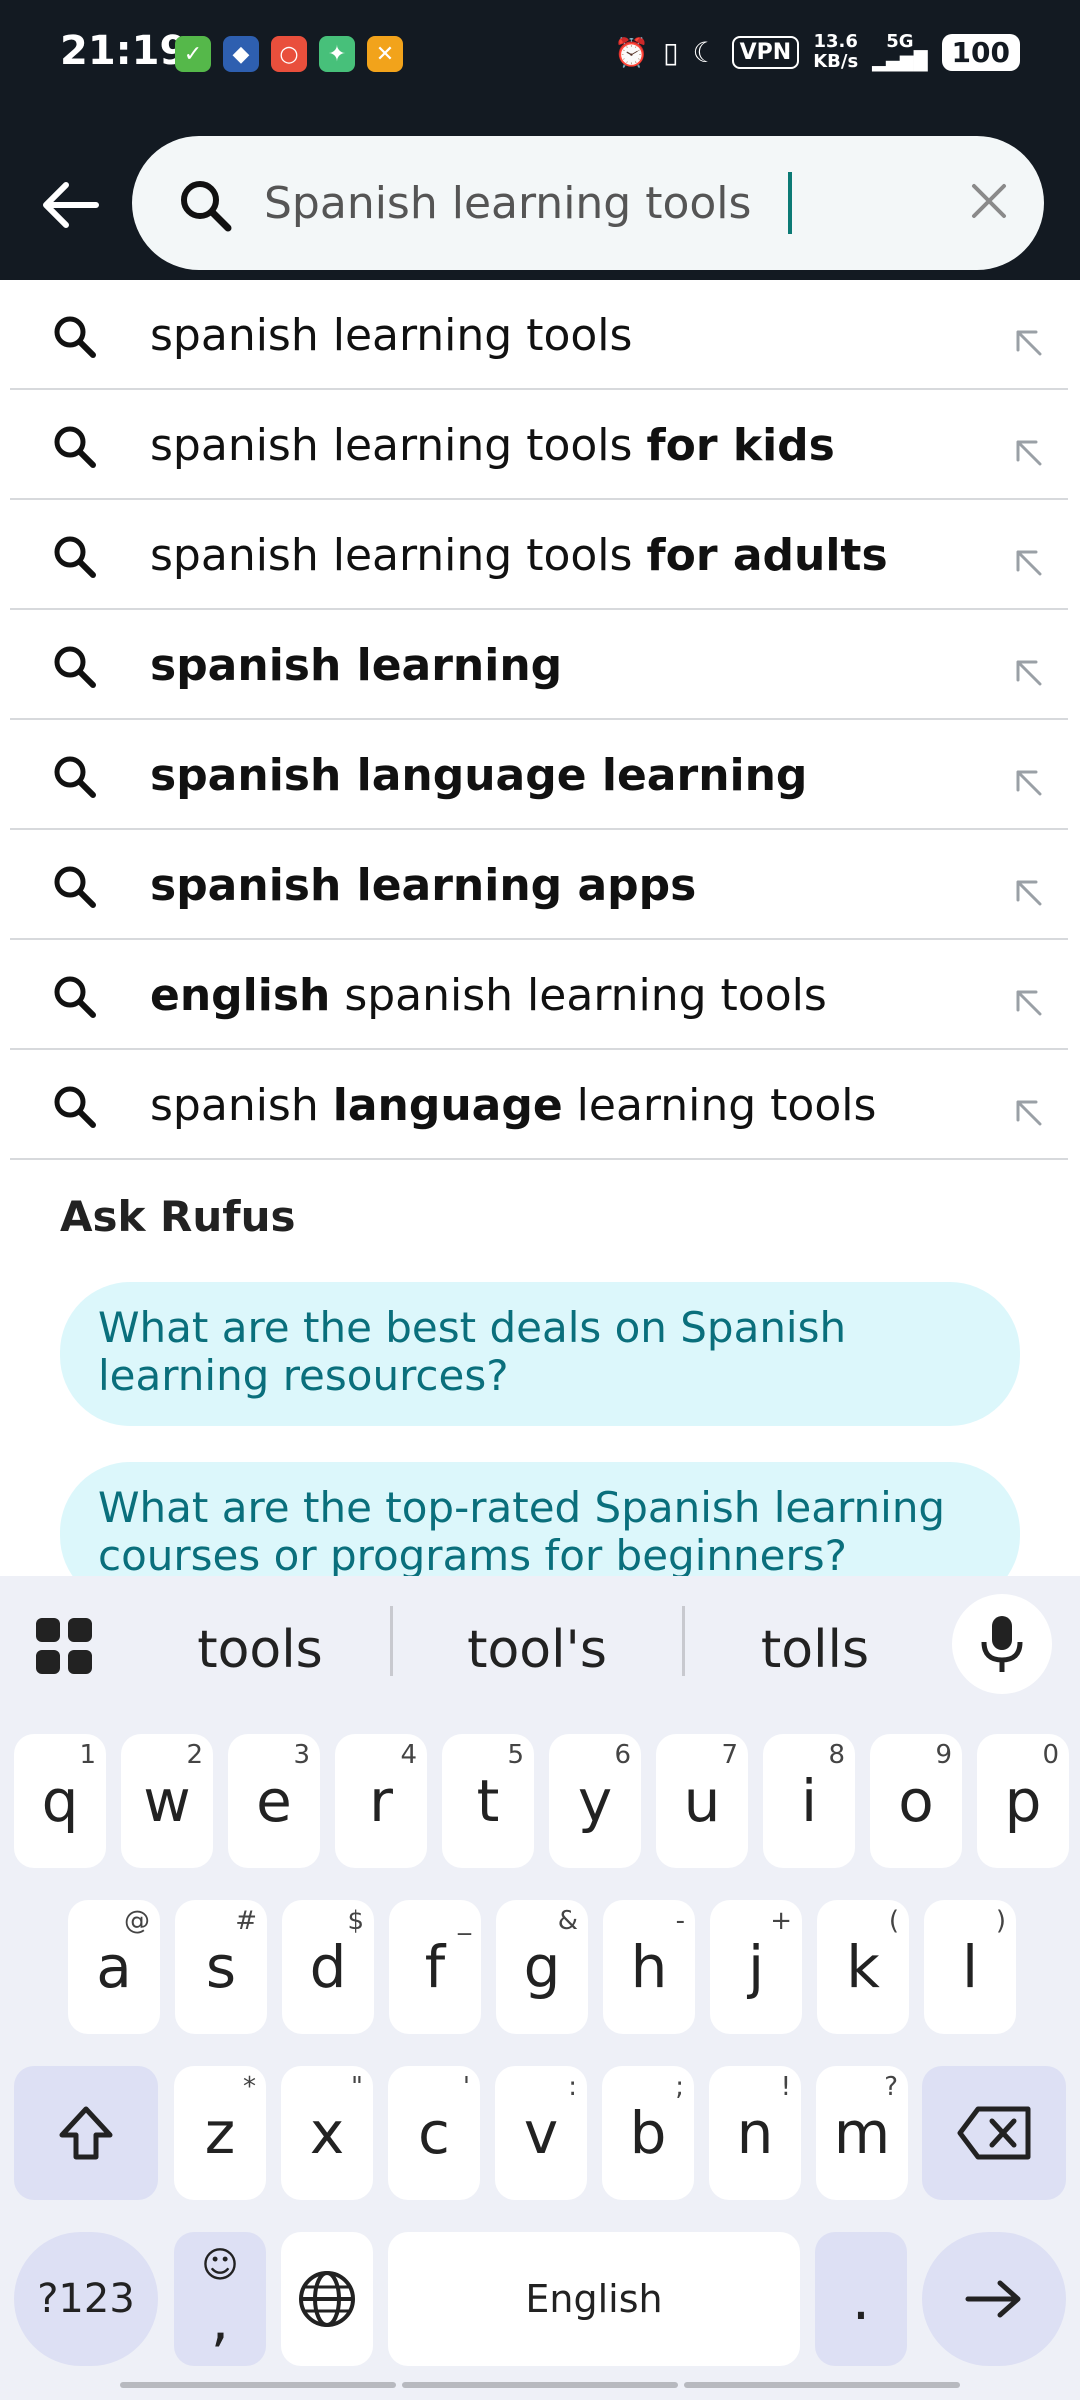  I want to click on key-w: w2, so click(167, 1801).